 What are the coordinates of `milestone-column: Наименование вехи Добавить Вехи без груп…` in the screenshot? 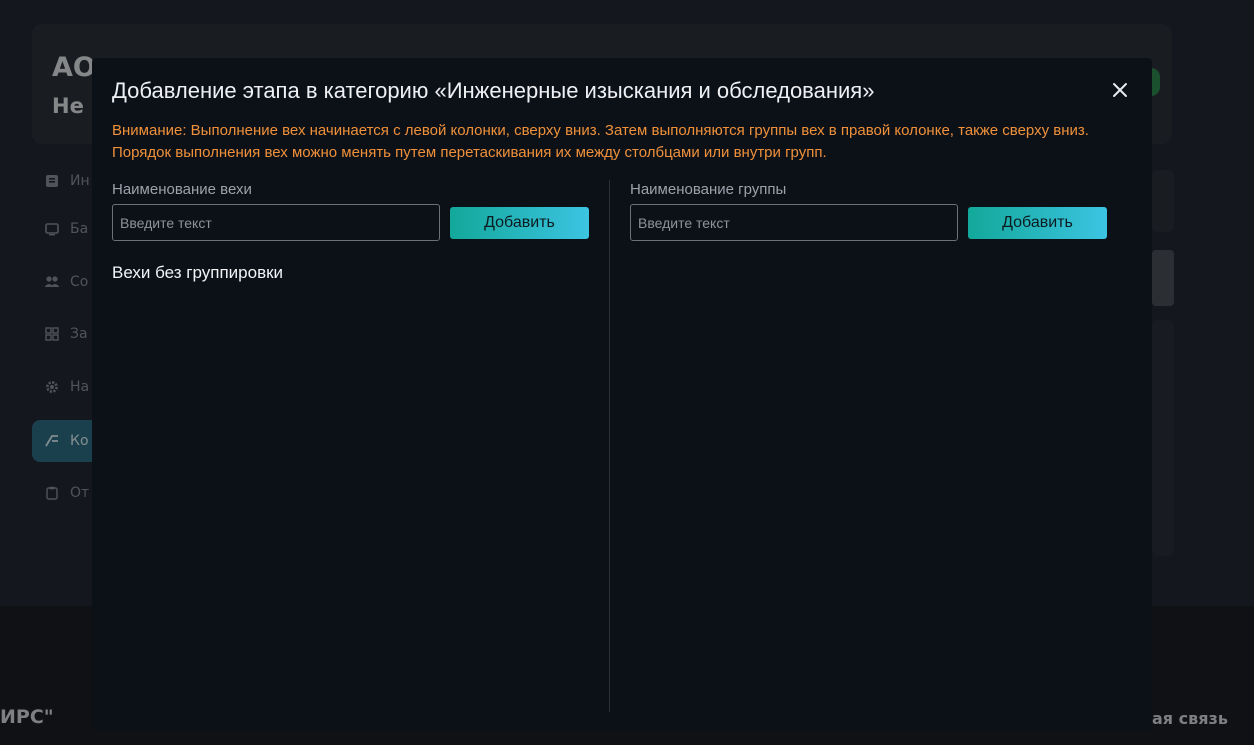 It's located at (350, 231).